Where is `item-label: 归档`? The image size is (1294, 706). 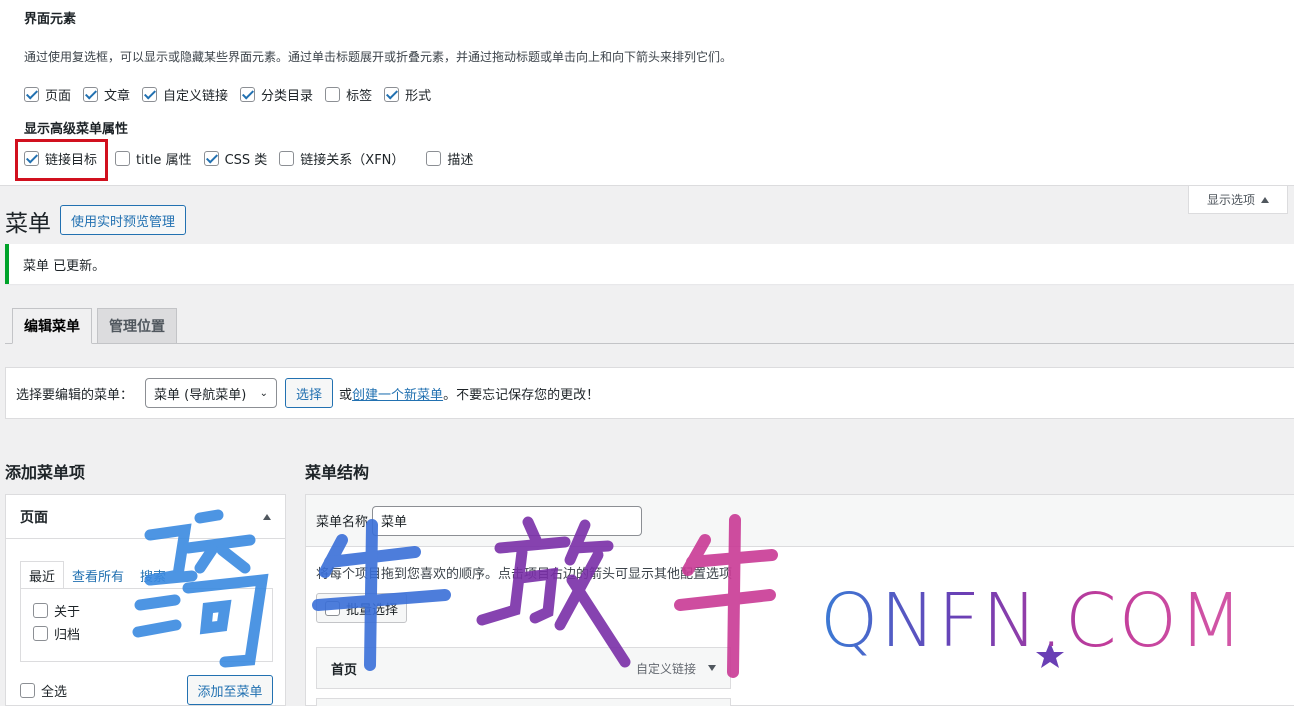
item-label: 归档 is located at coordinates (67, 635).